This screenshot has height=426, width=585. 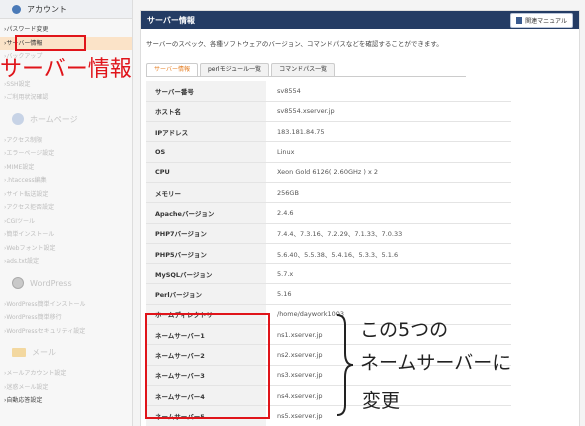 I want to click on brace-icon, so click(x=344, y=365).